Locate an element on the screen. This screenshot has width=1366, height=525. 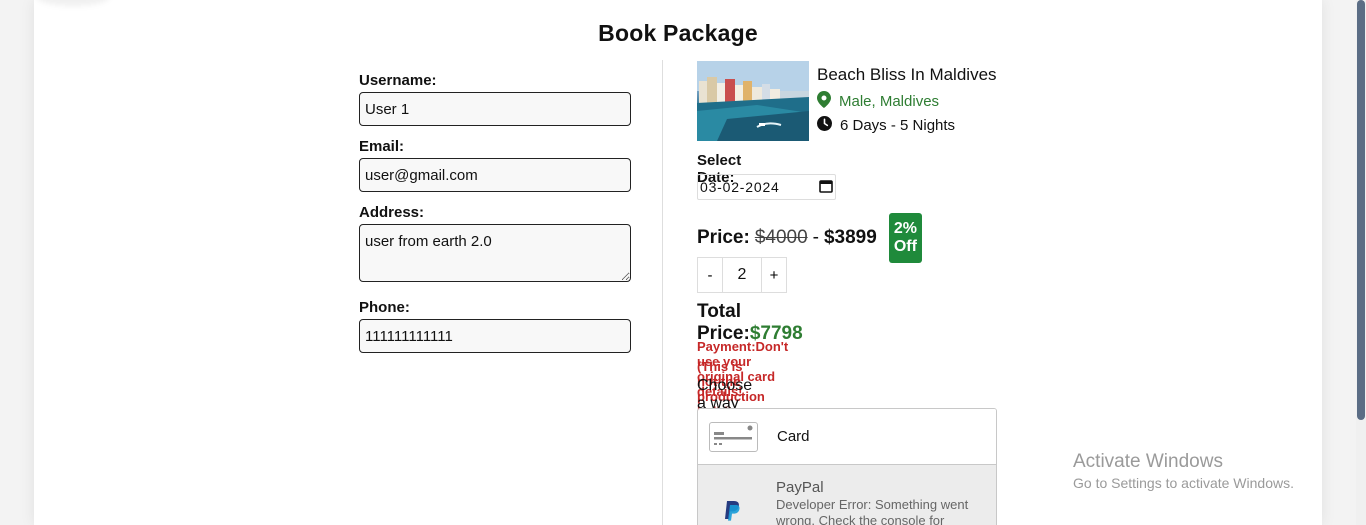
decrement-button: - is located at coordinates (710, 275).